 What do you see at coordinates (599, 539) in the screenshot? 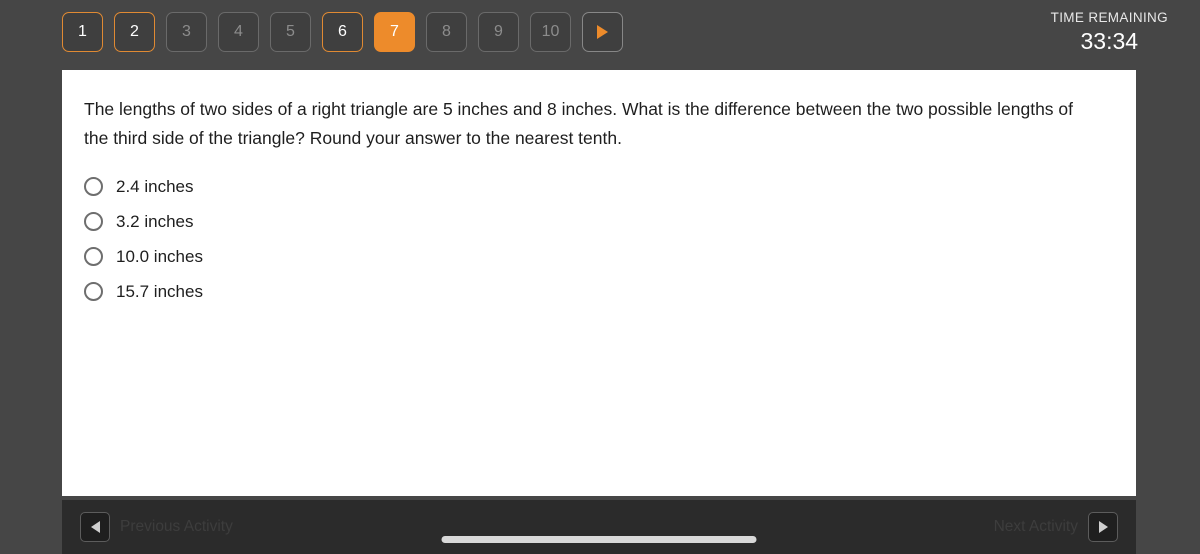
I see `home-indicator-bar` at bounding box center [599, 539].